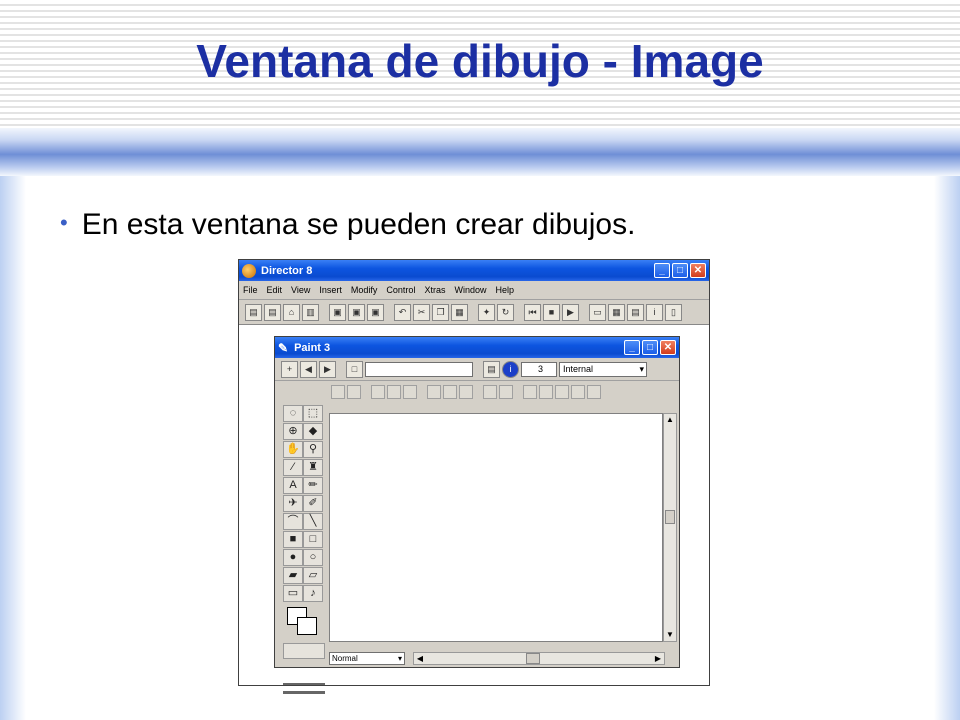  What do you see at coordinates (491, 369) in the screenshot?
I see `script-icon: ▤` at bounding box center [491, 369].